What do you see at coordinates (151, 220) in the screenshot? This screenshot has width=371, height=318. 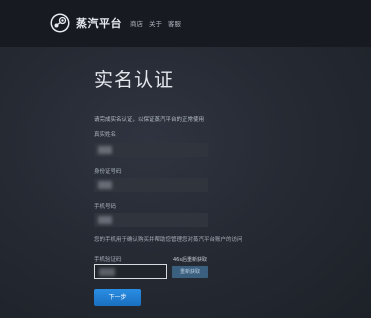 I see `phone-field` at bounding box center [151, 220].